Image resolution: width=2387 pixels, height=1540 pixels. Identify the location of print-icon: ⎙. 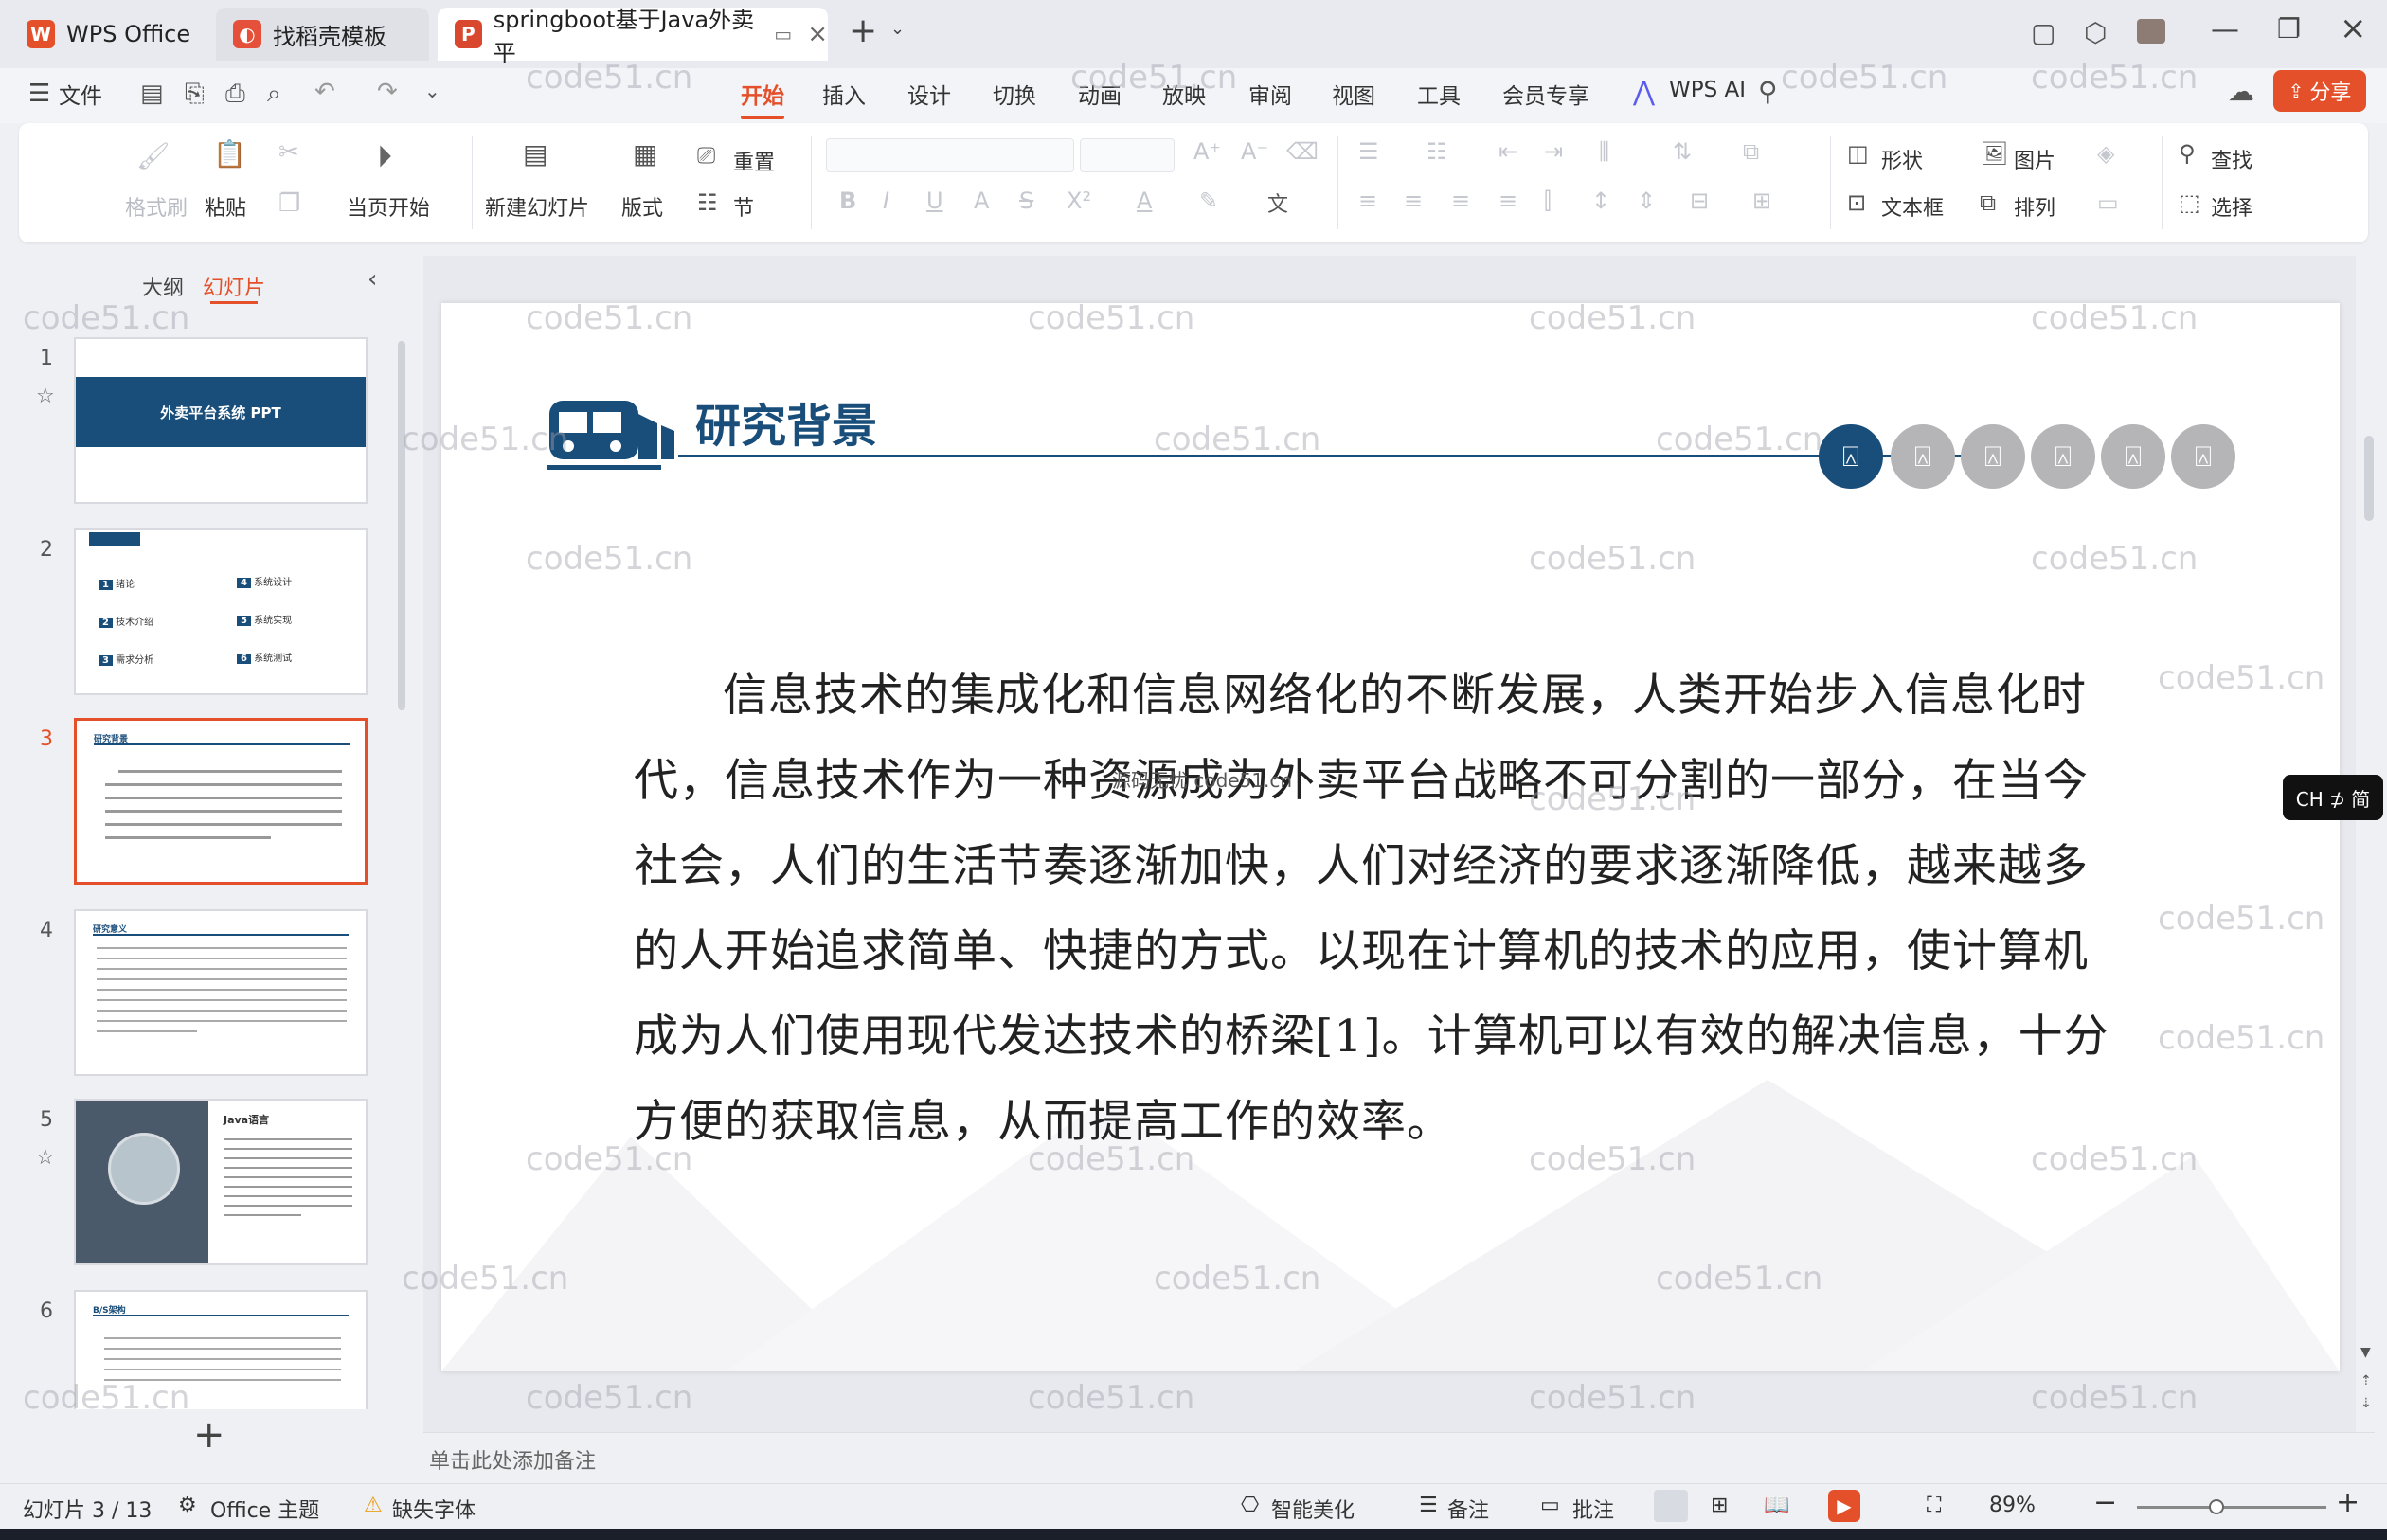
(235, 95).